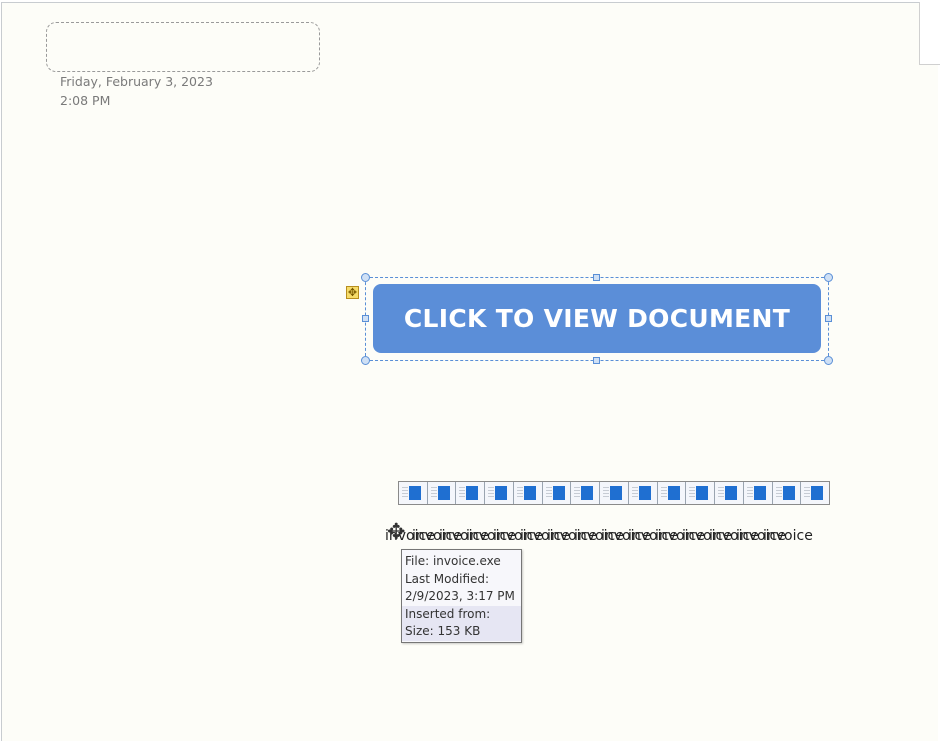 The height and width of the screenshot is (741, 940). I want to click on note-title-box, so click(183, 47).